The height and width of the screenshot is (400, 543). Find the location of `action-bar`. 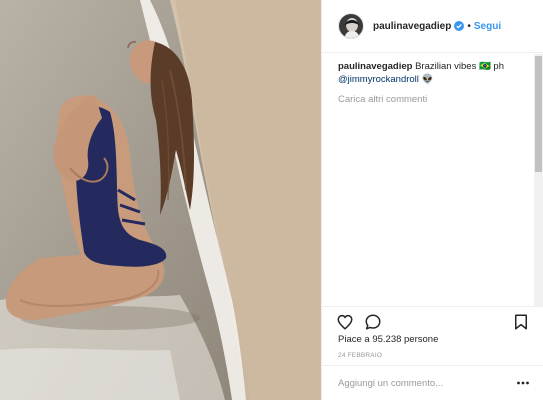

action-bar is located at coordinates (432, 321).